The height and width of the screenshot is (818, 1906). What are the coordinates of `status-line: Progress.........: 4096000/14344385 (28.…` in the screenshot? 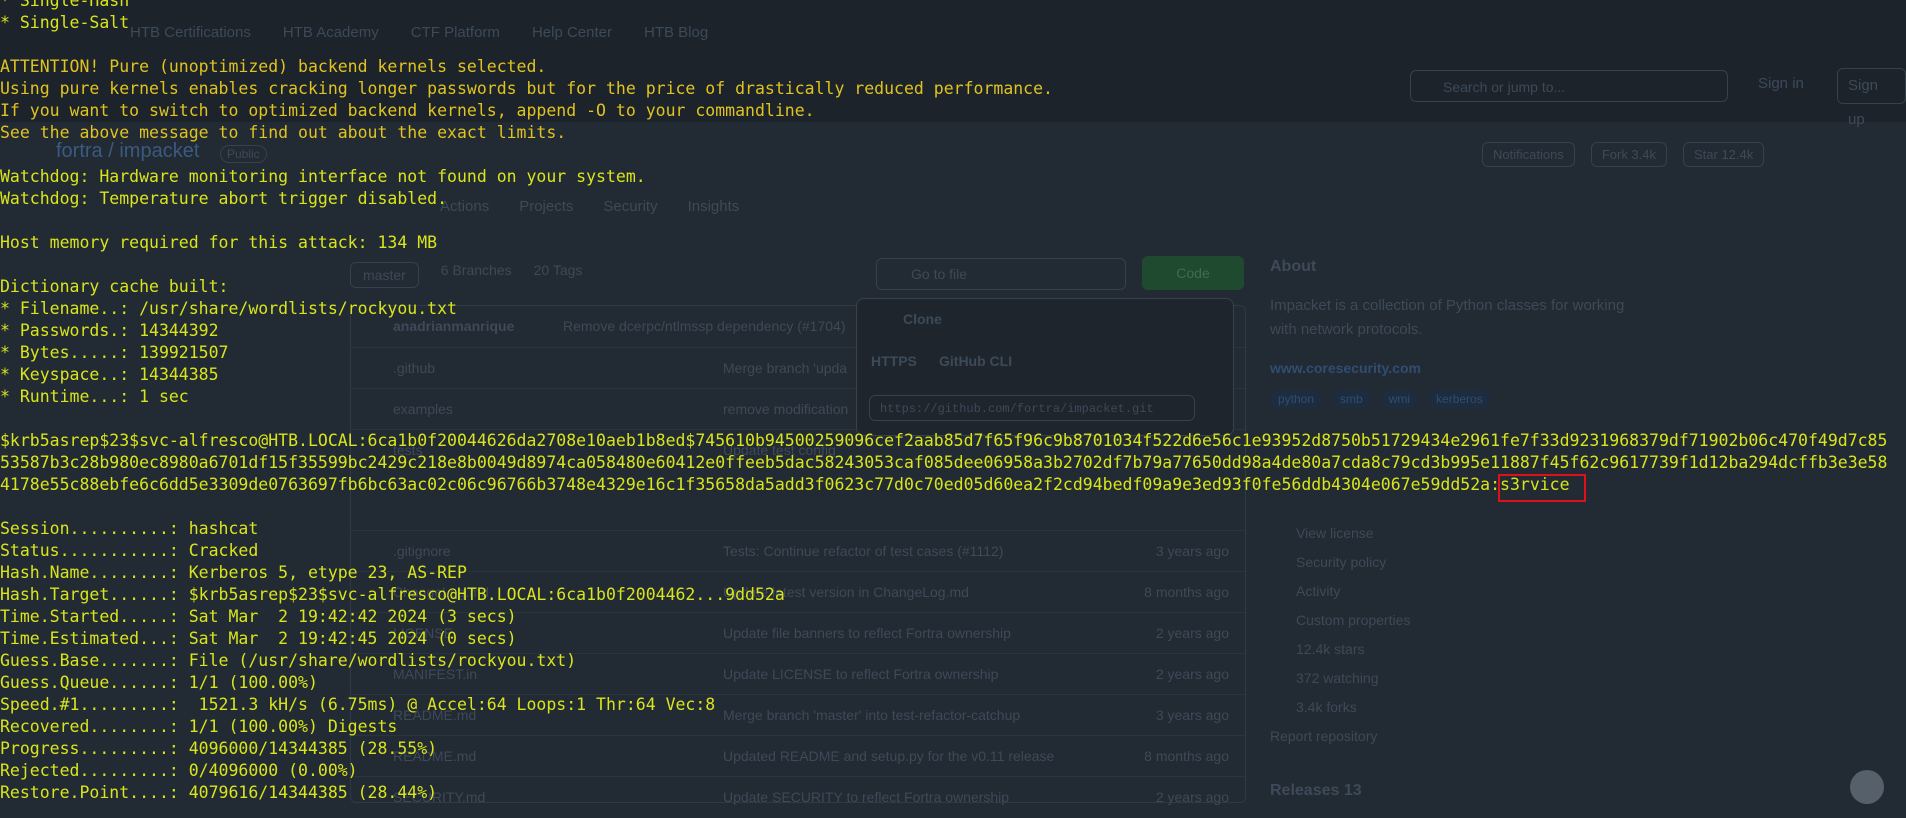 It's located at (219, 748).